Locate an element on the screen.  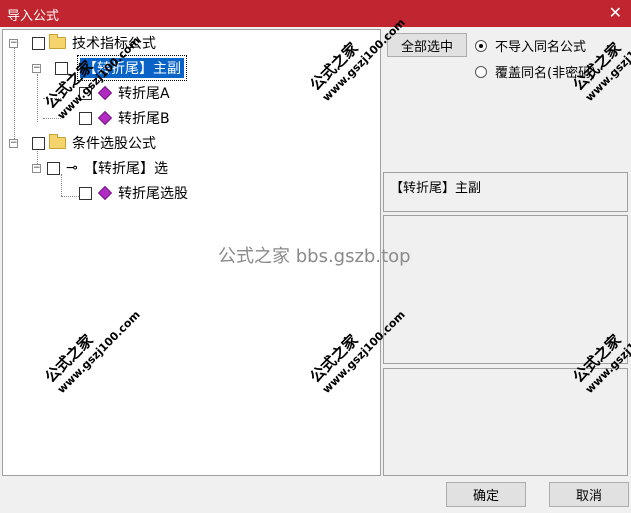
tree-item-select-stock: 转折尾选股 is located at coordinates (133, 193).